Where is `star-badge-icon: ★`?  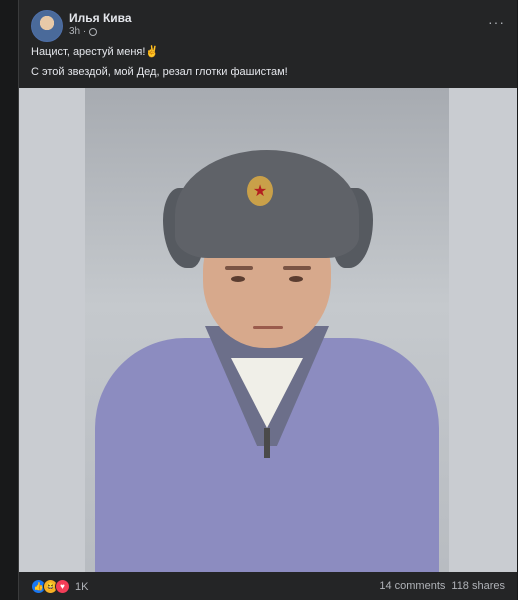
star-badge-icon: ★ is located at coordinates (260, 191).